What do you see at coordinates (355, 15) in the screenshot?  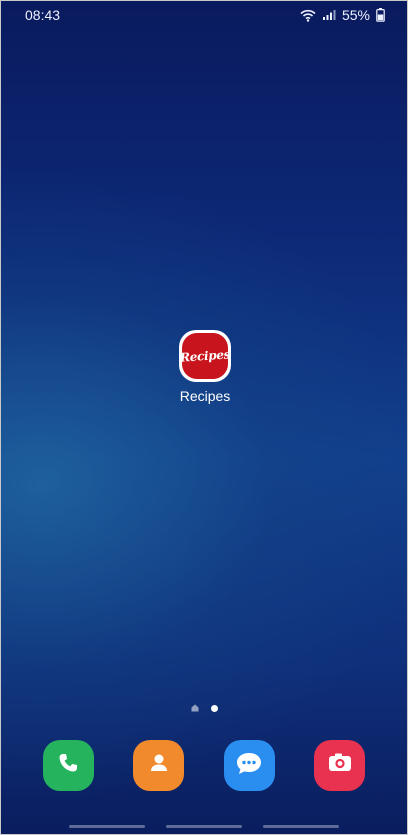 I see `battery-percent: 55%` at bounding box center [355, 15].